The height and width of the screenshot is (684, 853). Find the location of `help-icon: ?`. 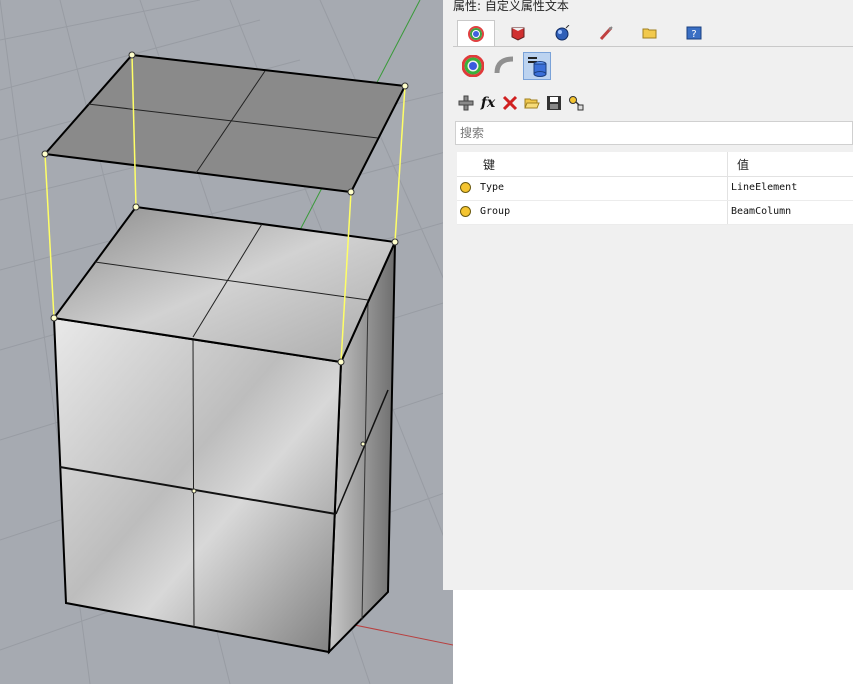

help-icon: ? is located at coordinates (694, 33).